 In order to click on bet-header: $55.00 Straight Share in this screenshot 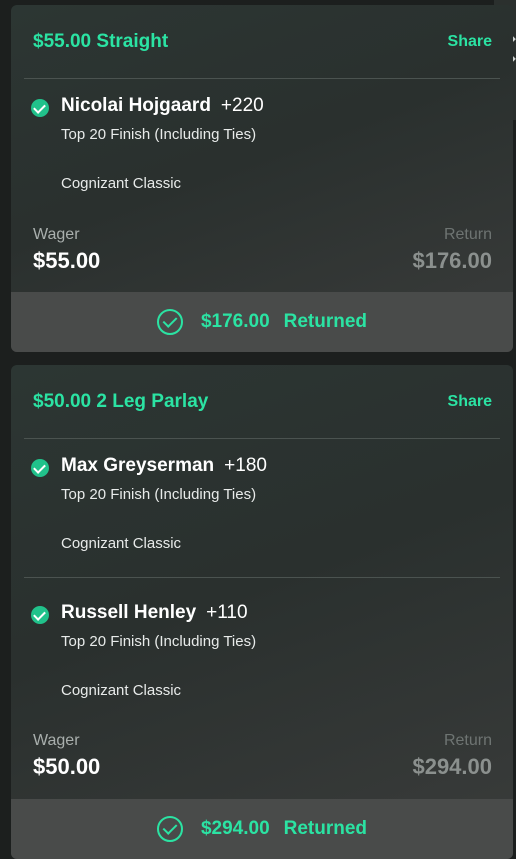, I will do `click(262, 41)`.